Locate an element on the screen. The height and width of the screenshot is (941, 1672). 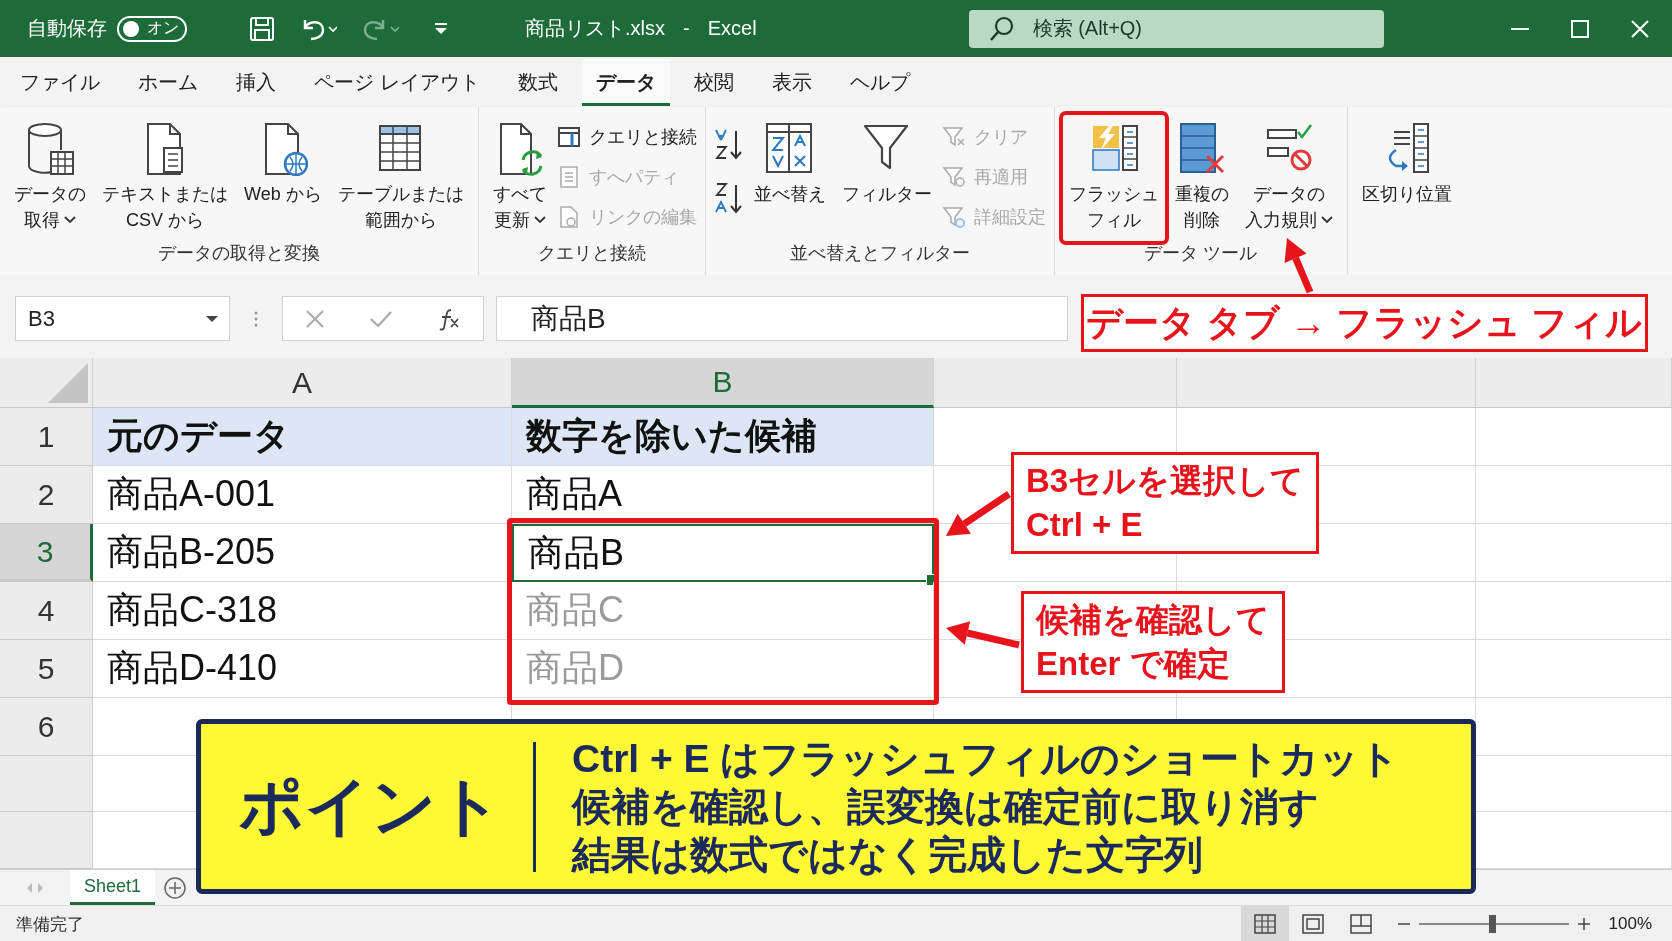
point-text: Ctrl + E はフラッシュフィルのショートカット is located at coordinates (986, 758).